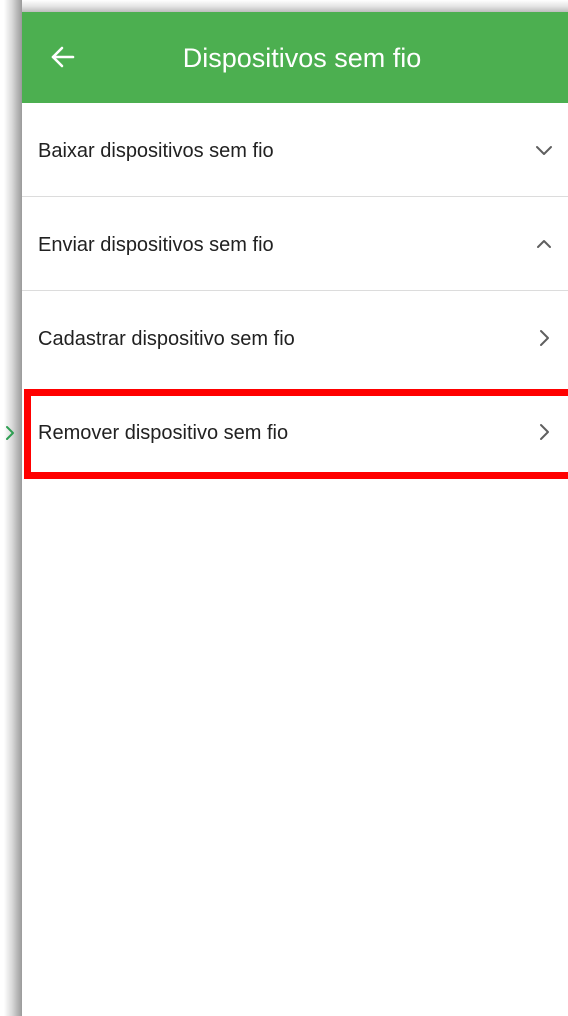 The height and width of the screenshot is (1016, 568). Describe the element at coordinates (295, 150) in the screenshot. I see `menu-item-baixar-dispositivos: Baixar dispositivos sem fio` at that location.